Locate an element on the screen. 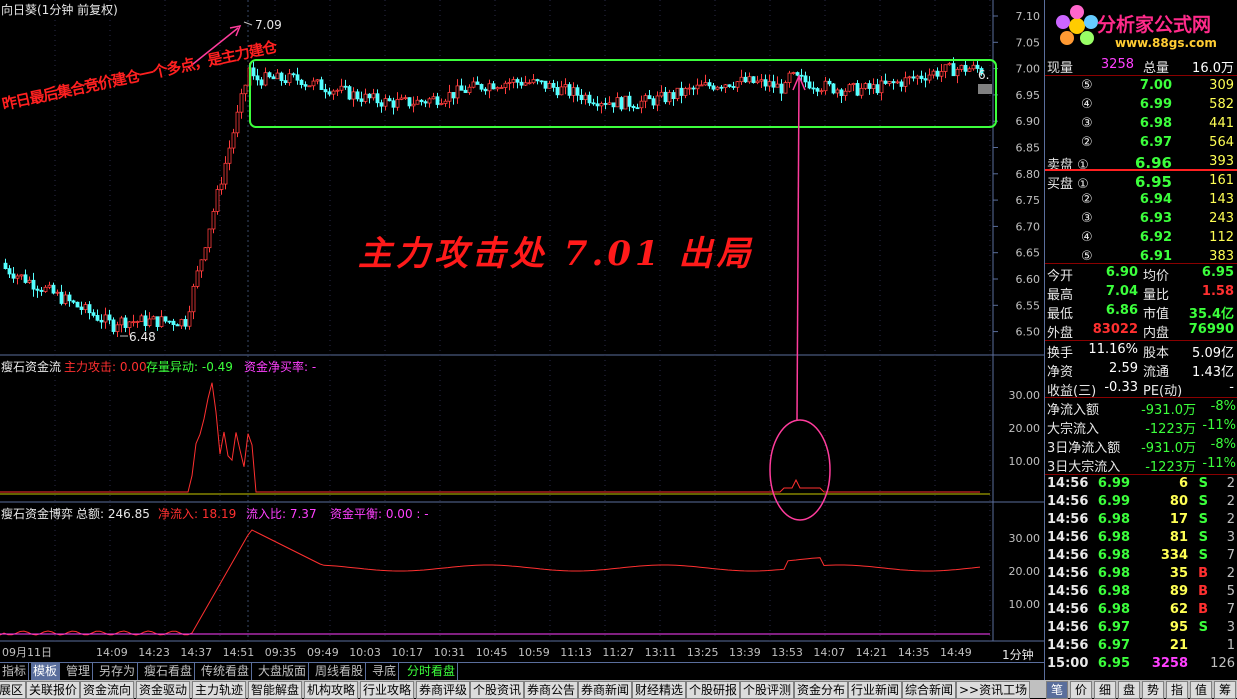  tab-0: 指标 is located at coordinates (15, 671).